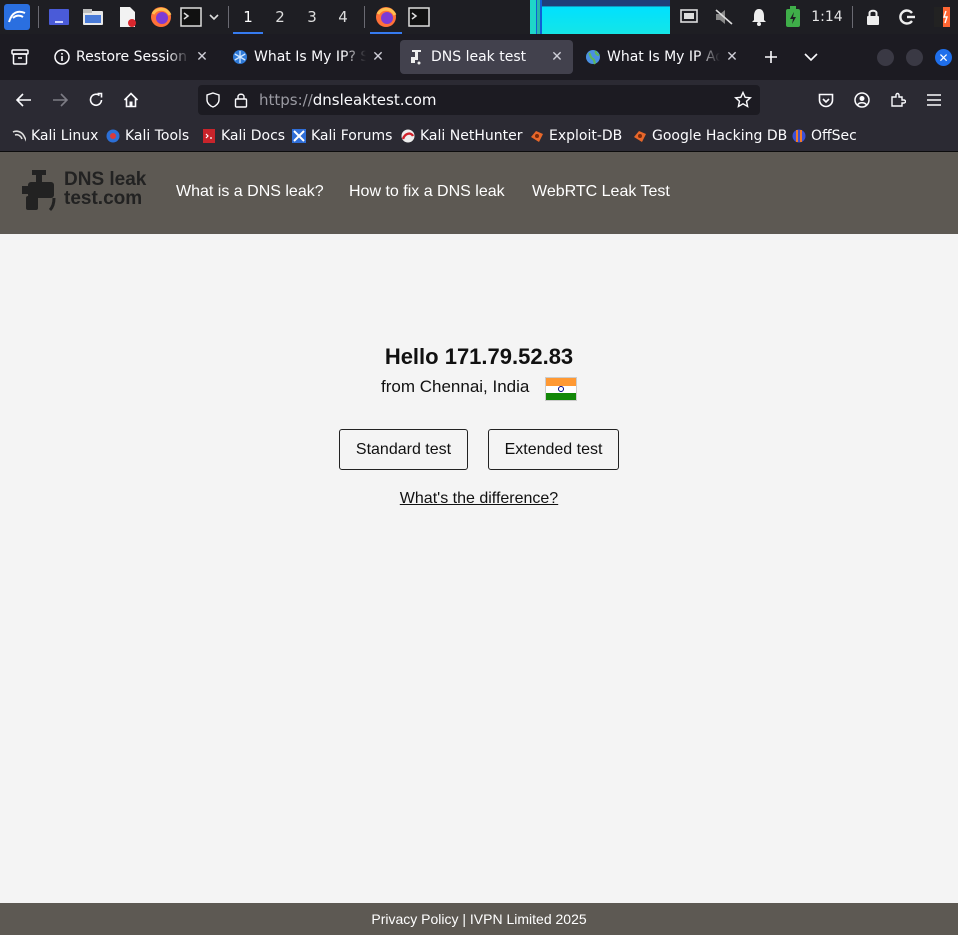 The height and width of the screenshot is (935, 958). What do you see at coordinates (799, 136) in the screenshot?
I see `offsec-icon` at bounding box center [799, 136].